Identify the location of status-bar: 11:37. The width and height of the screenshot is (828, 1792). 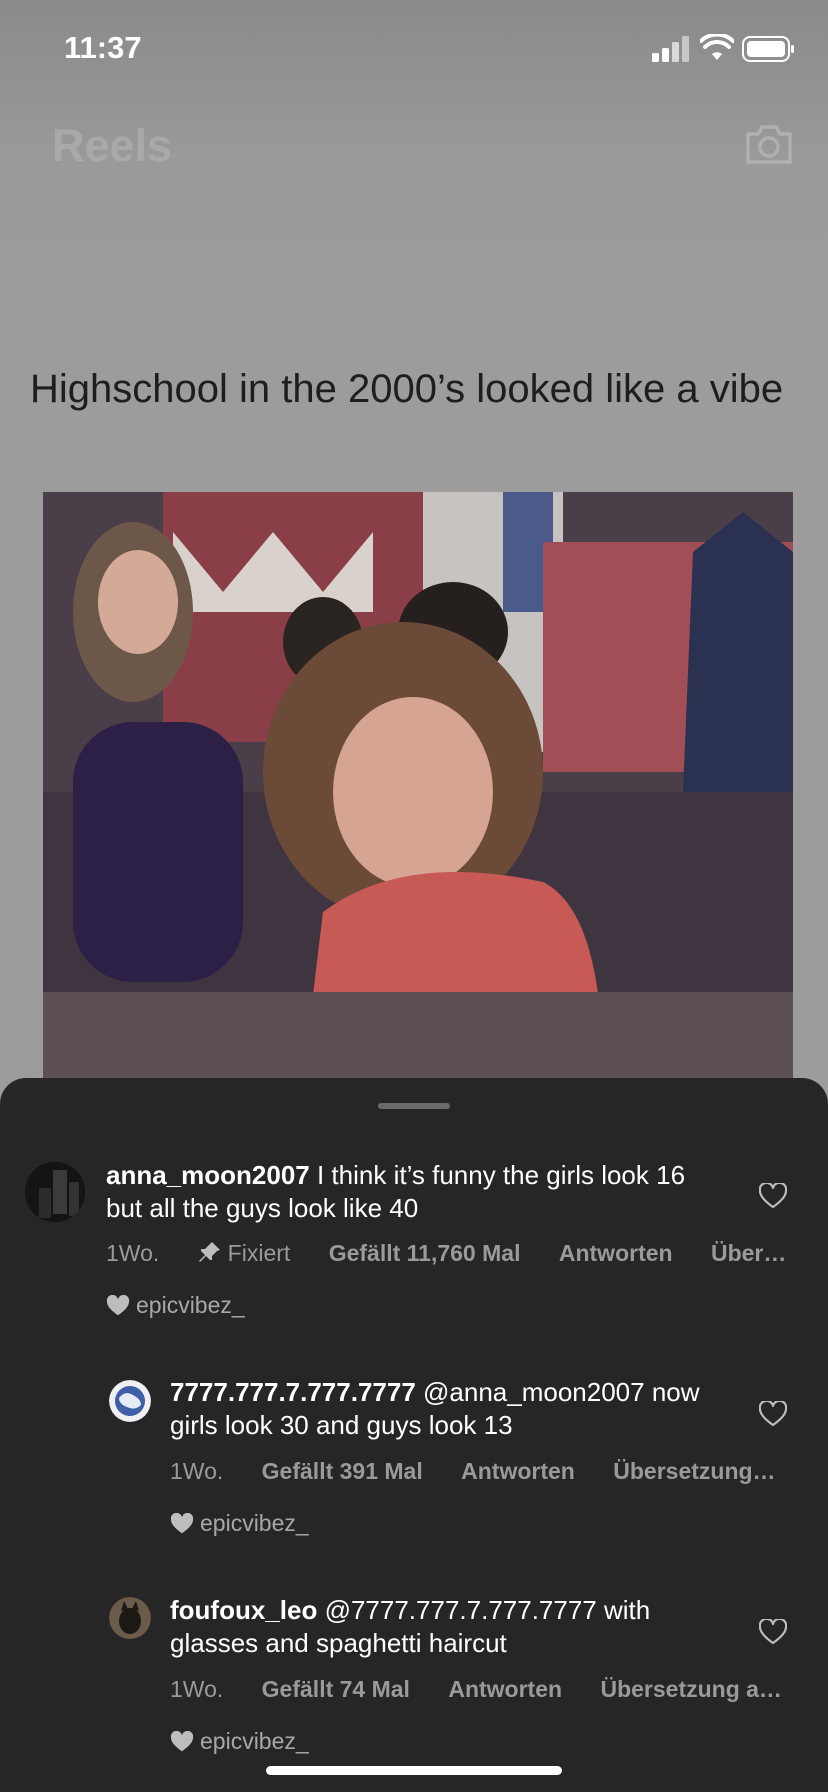
(414, 50).